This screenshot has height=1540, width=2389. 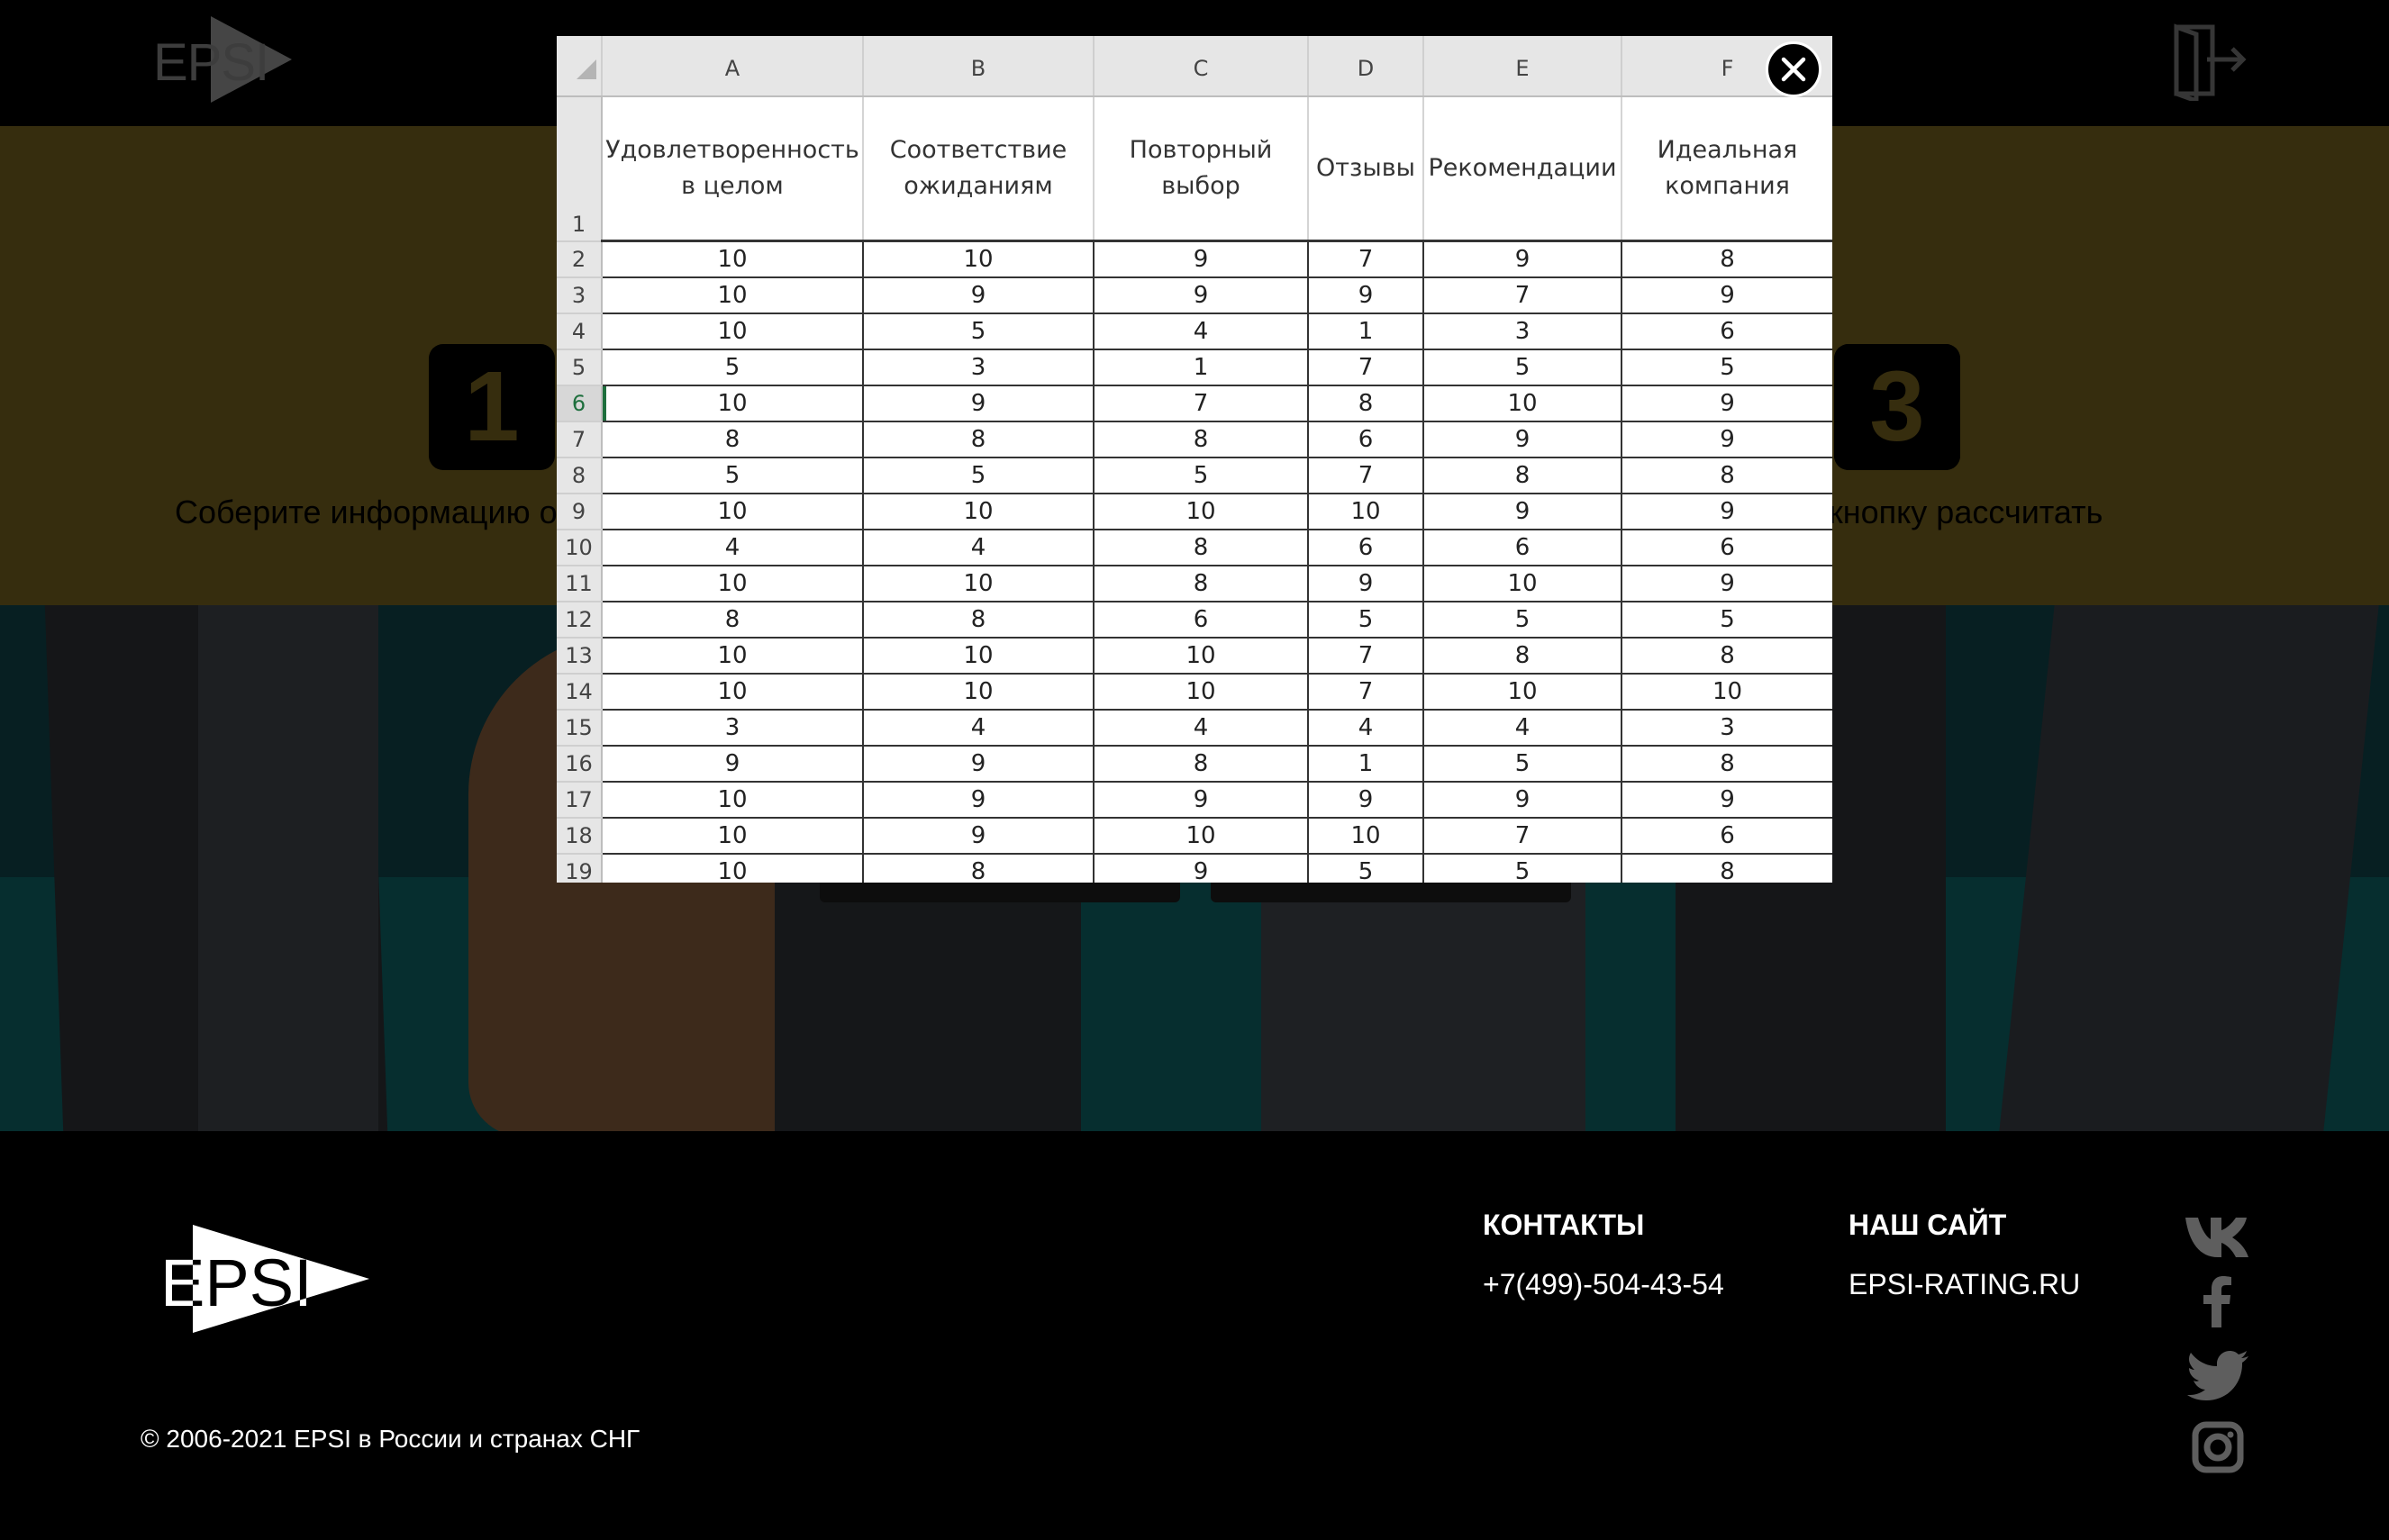 I want to click on vk-icon, so click(x=2218, y=1234).